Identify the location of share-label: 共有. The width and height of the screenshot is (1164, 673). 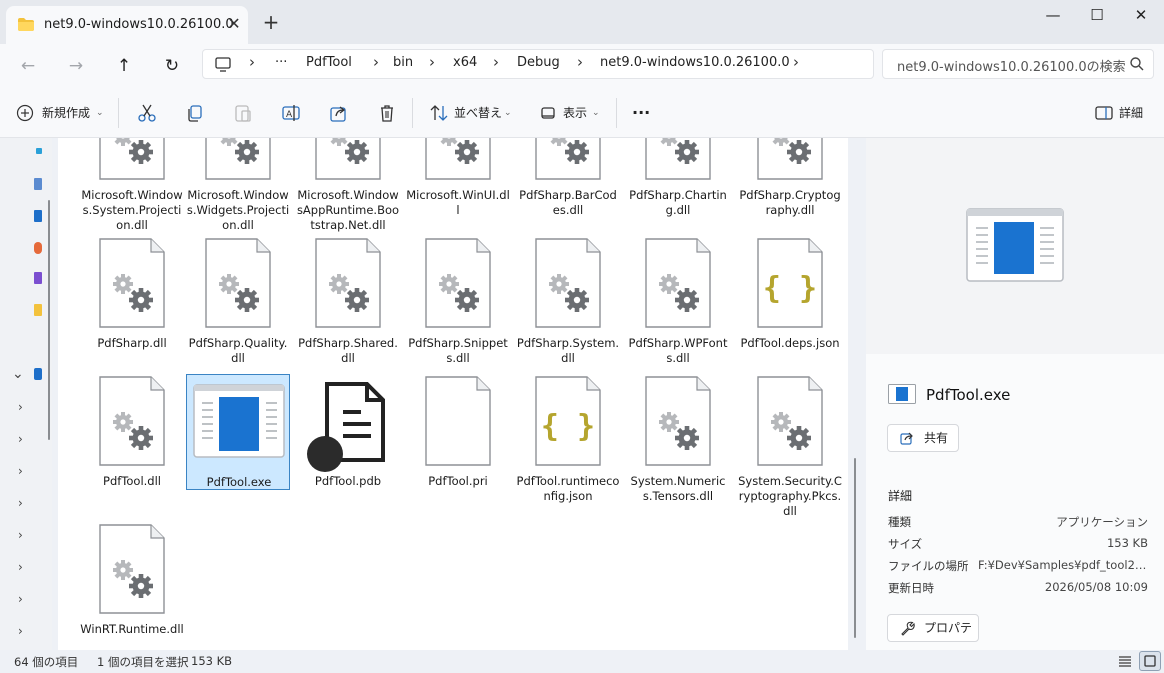
(936, 438).